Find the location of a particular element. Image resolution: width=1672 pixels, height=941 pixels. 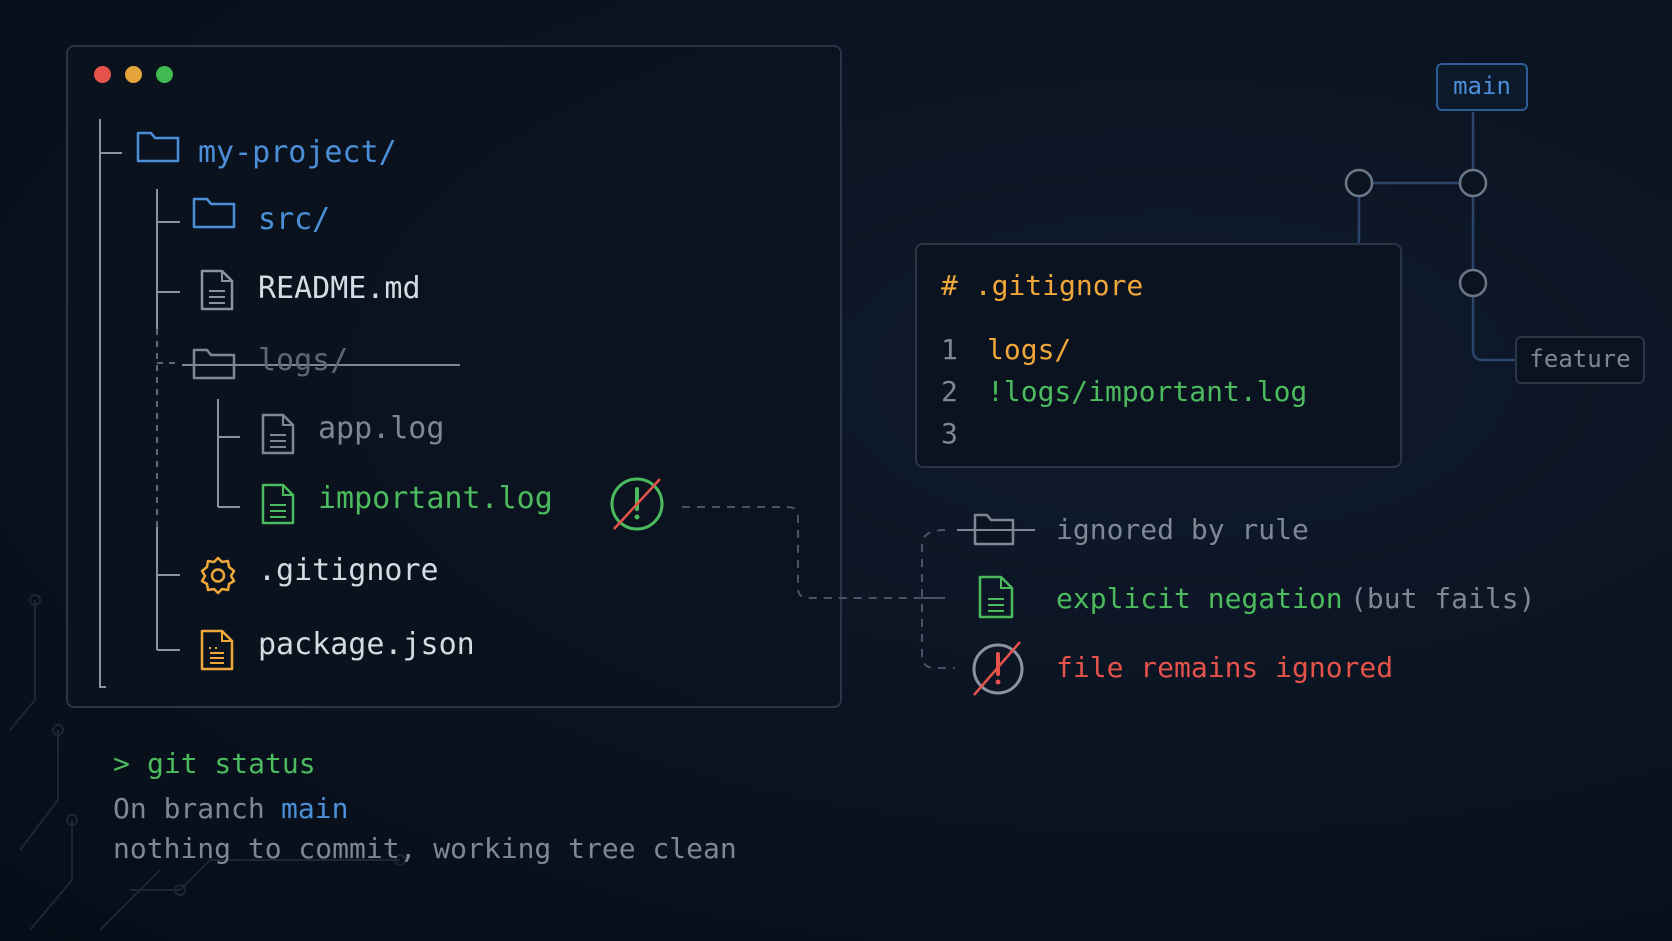

terminal-status-line: nothing to commit, working tree clean is located at coordinates (425, 848).